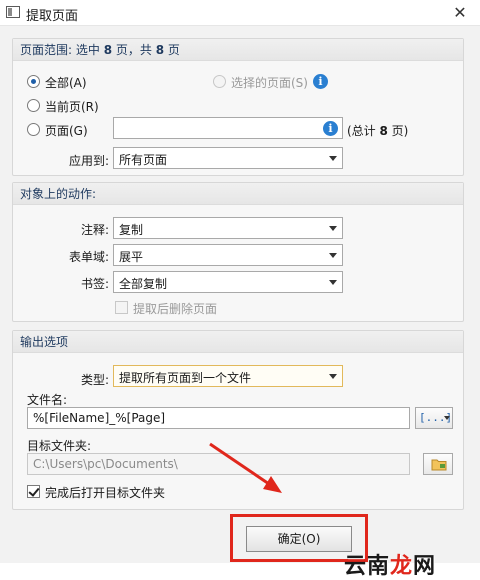 The image size is (480, 580). What do you see at coordinates (245, 467) in the screenshot?
I see `annotation-arrow-icon` at bounding box center [245, 467].